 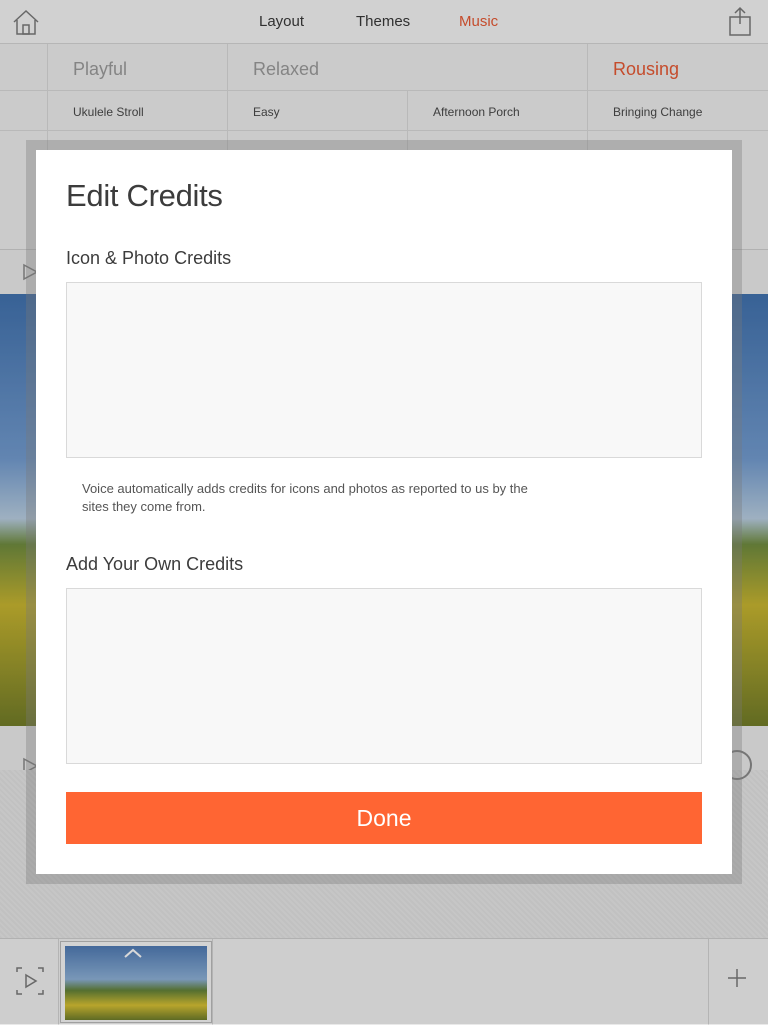 I want to click on icon-photo-credits-field, so click(x=384, y=370).